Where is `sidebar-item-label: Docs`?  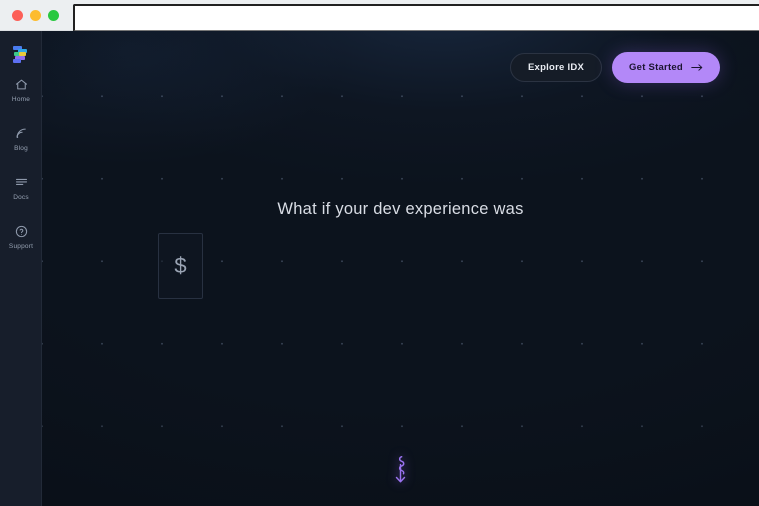
sidebar-item-label: Docs is located at coordinates (21, 197).